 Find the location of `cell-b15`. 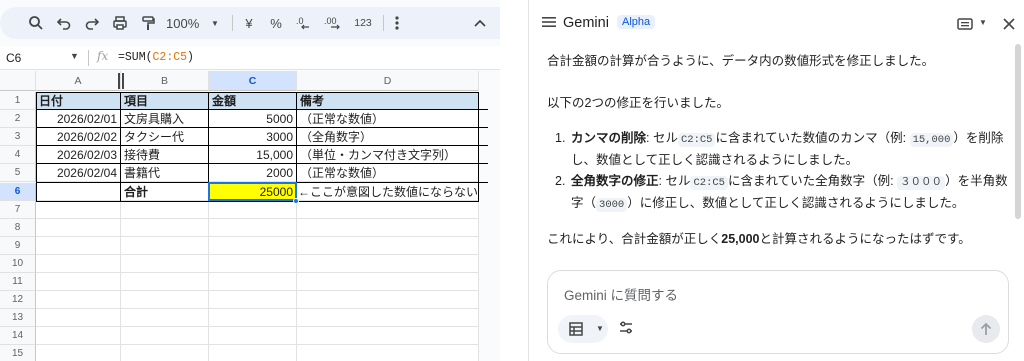

cell-b15 is located at coordinates (165, 353).